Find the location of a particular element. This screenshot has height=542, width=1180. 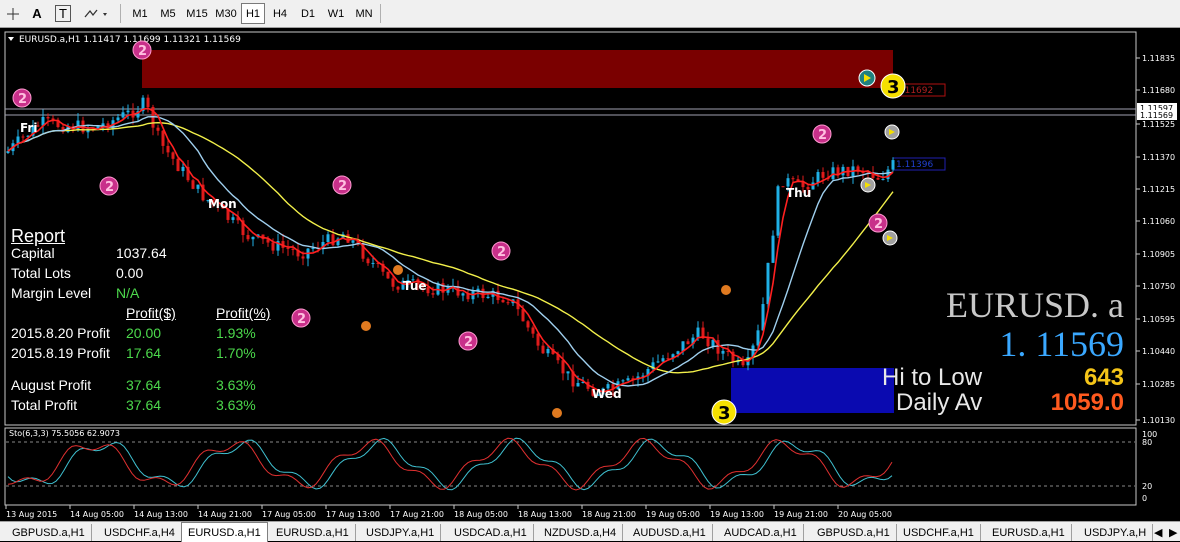

text-label-tool-button: T is located at coordinates (63, 13).